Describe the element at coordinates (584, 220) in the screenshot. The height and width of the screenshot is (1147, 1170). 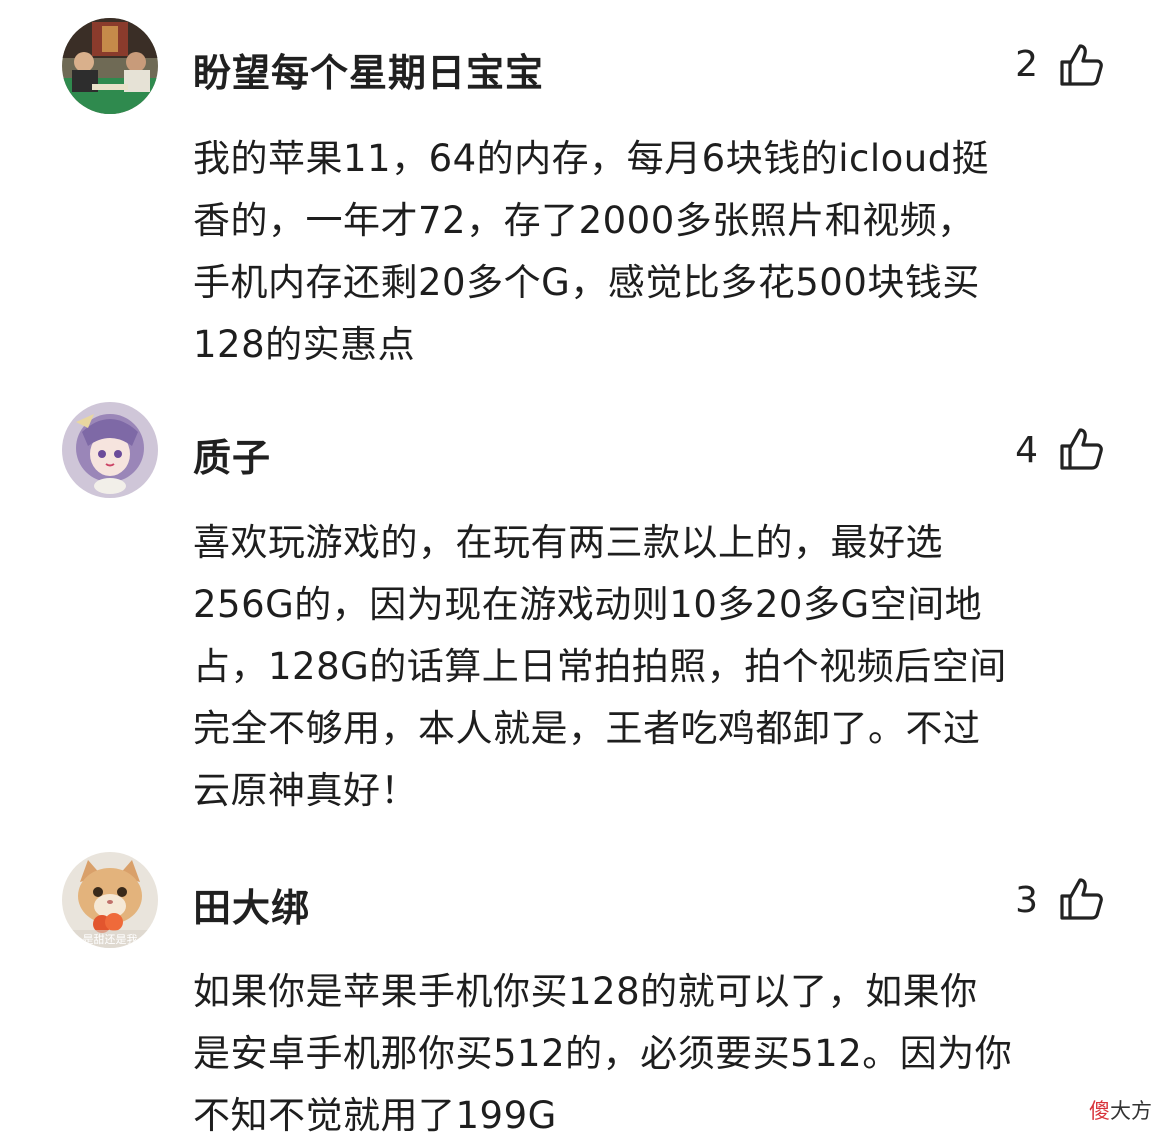
I see `comment-line: 香的，一年才72，存了2000多张照片和视频，` at that location.